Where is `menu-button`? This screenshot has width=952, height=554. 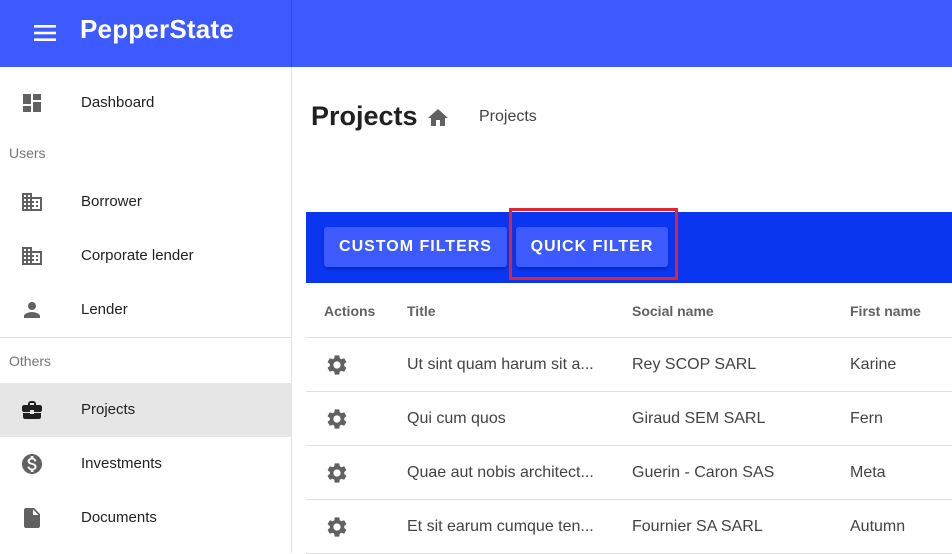
menu-button is located at coordinates (45, 33).